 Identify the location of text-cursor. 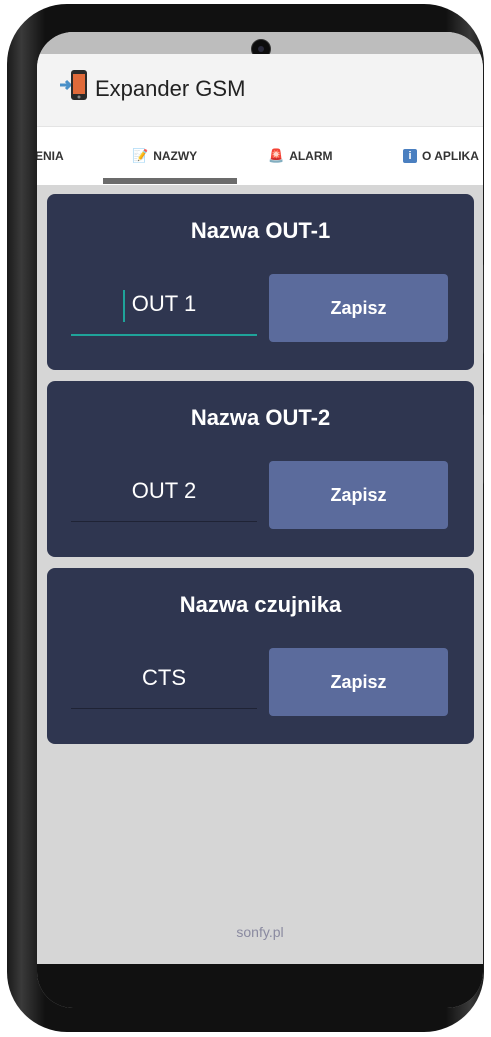
(124, 306).